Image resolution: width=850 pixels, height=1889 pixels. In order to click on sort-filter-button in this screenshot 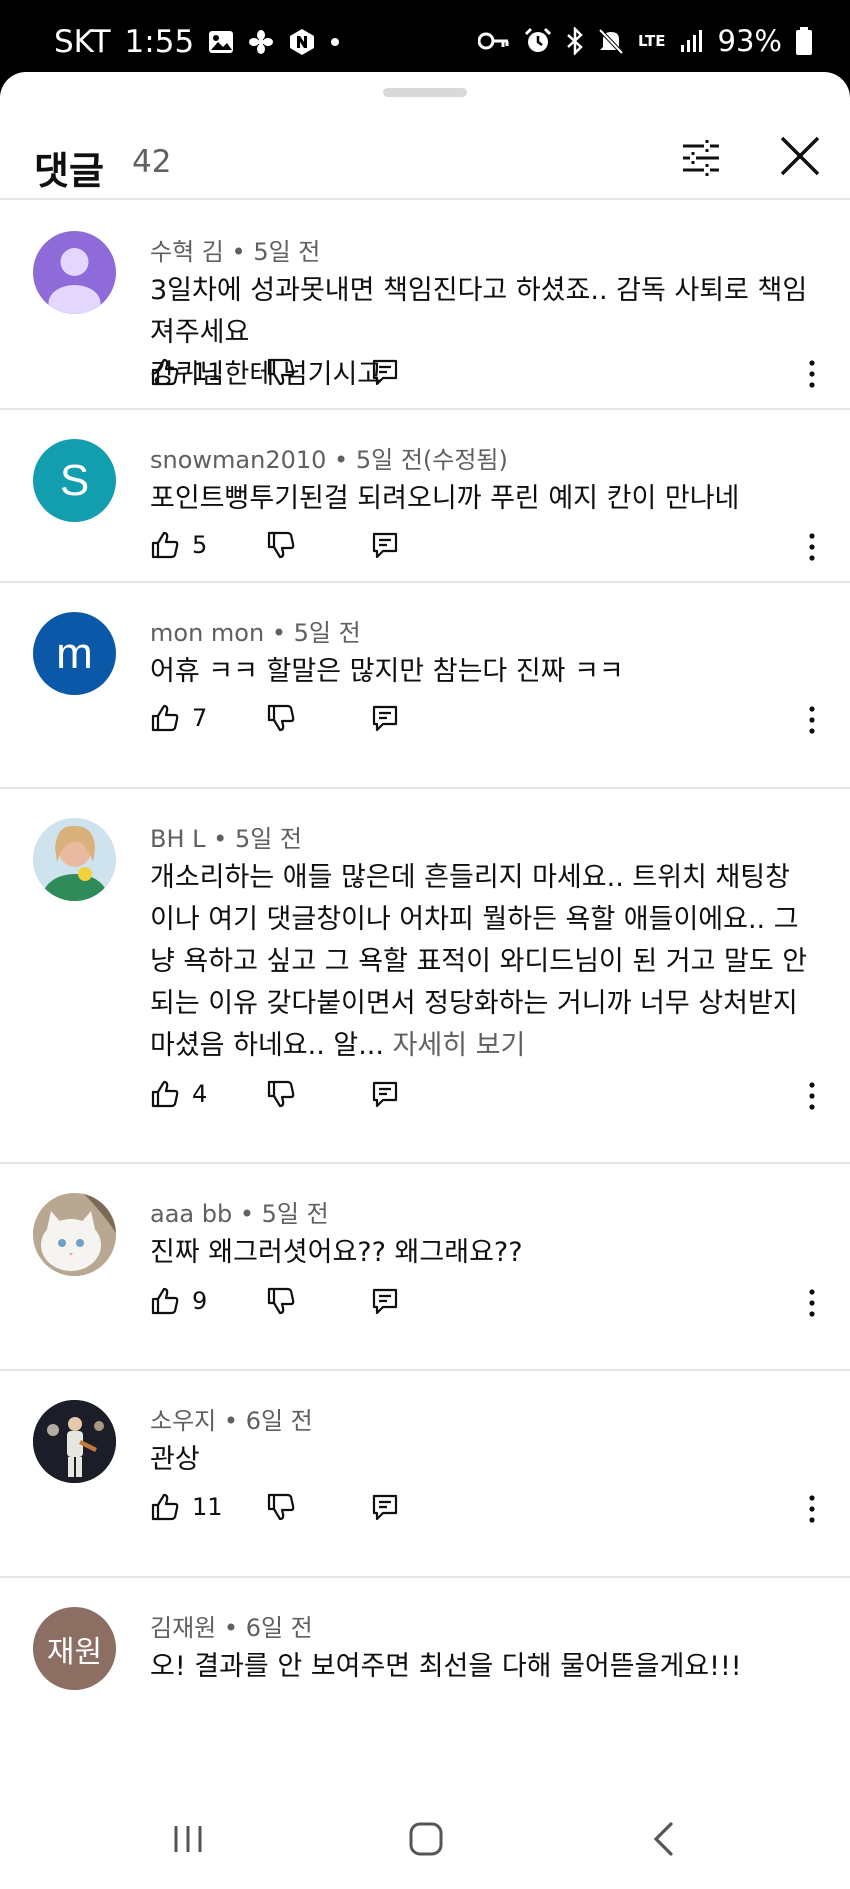, I will do `click(701, 158)`.